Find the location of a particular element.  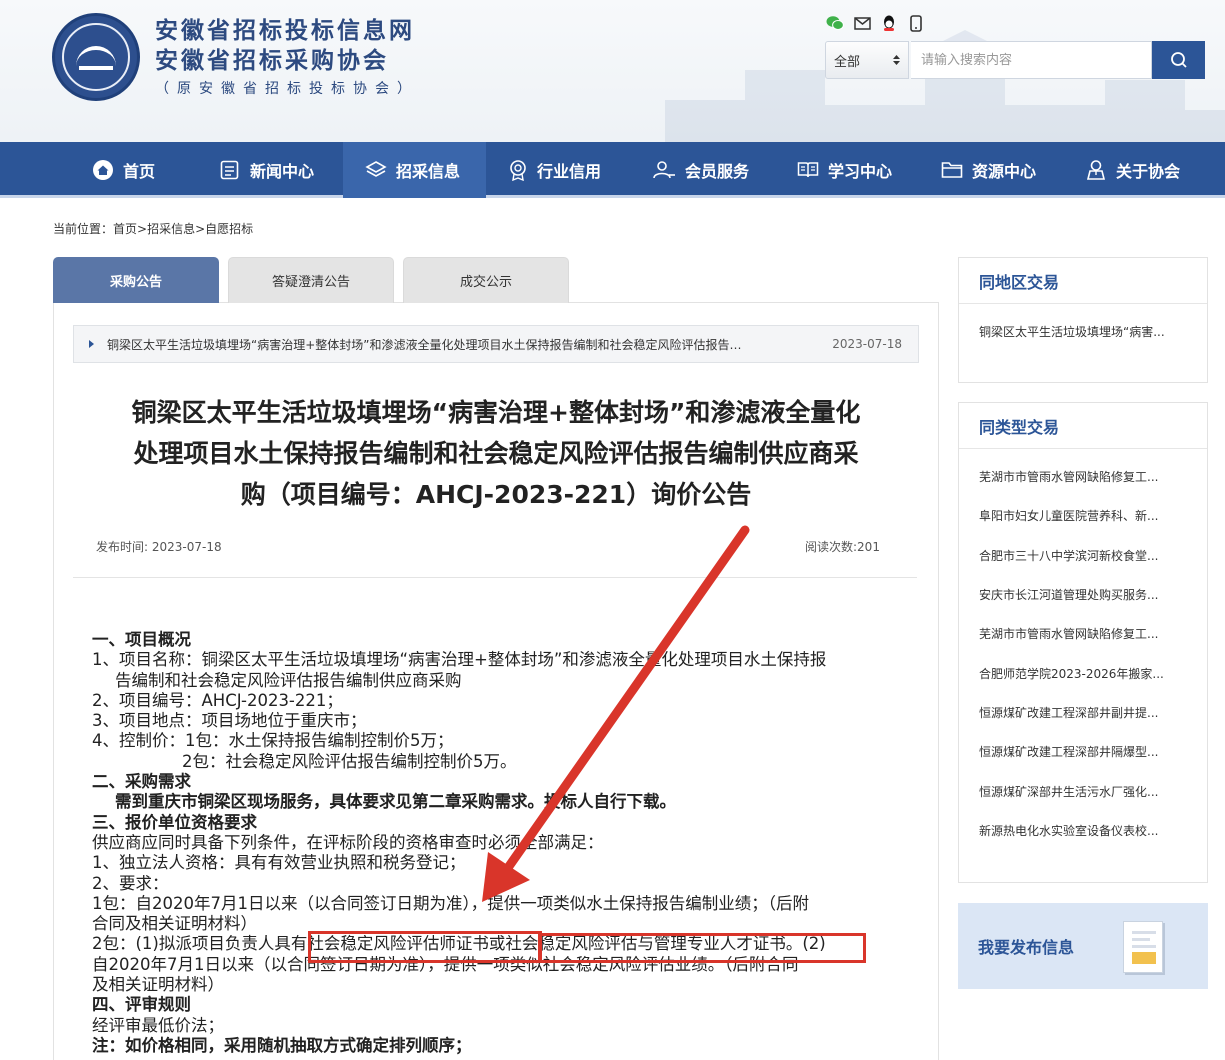

nav-label: 关于协会 is located at coordinates (1148, 171).